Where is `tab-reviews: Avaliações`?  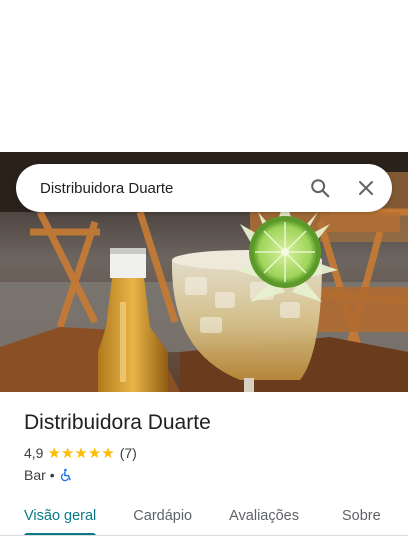 tab-reviews: Avaliações is located at coordinates (264, 516).